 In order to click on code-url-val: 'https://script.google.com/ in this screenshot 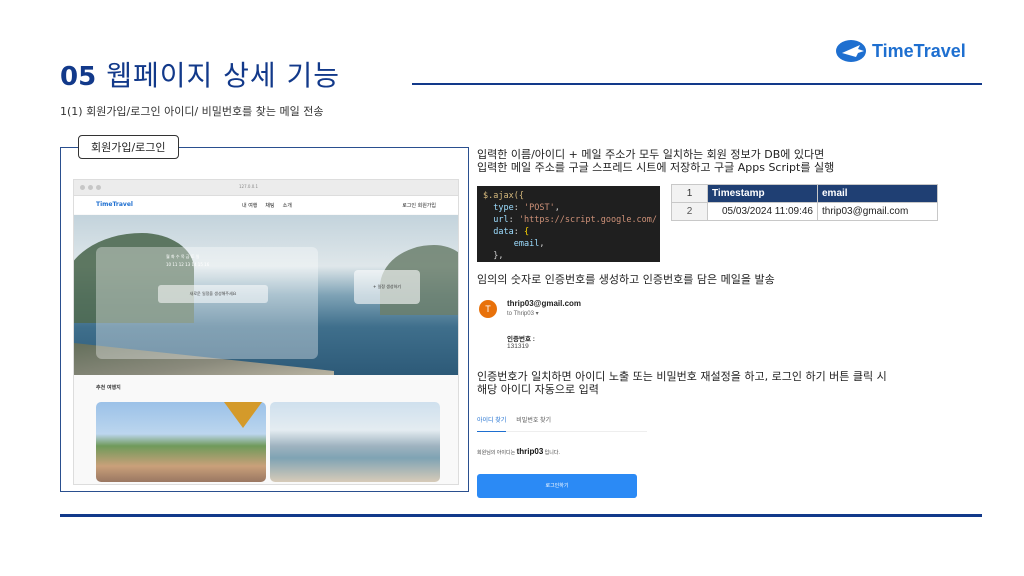, I will do `click(588, 220)`.